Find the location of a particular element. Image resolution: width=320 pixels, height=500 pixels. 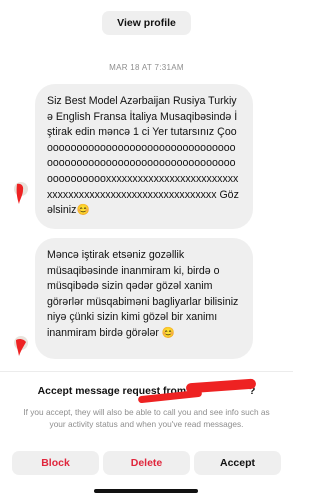

message-timestamp: MAR 18 AT 7:31AM is located at coordinates (146, 67).